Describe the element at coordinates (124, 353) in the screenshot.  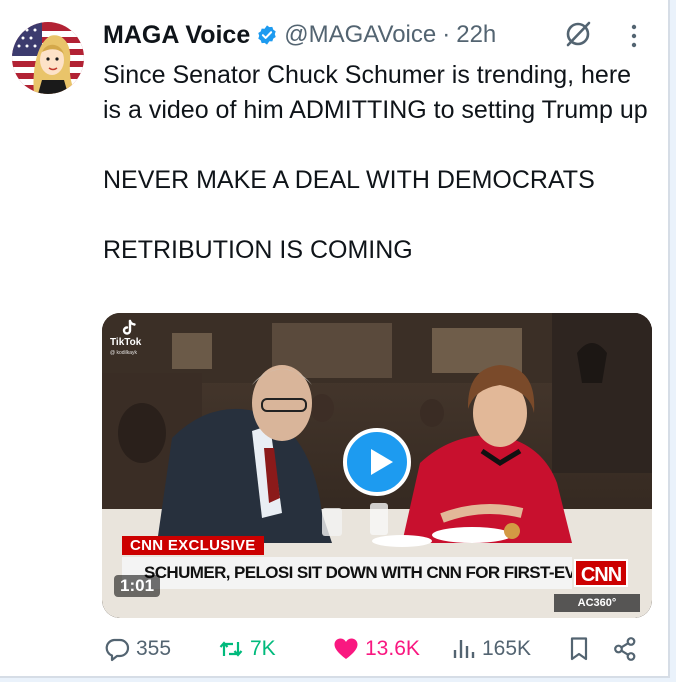
I see `tiktok-user: @ kodilkayk` at that location.